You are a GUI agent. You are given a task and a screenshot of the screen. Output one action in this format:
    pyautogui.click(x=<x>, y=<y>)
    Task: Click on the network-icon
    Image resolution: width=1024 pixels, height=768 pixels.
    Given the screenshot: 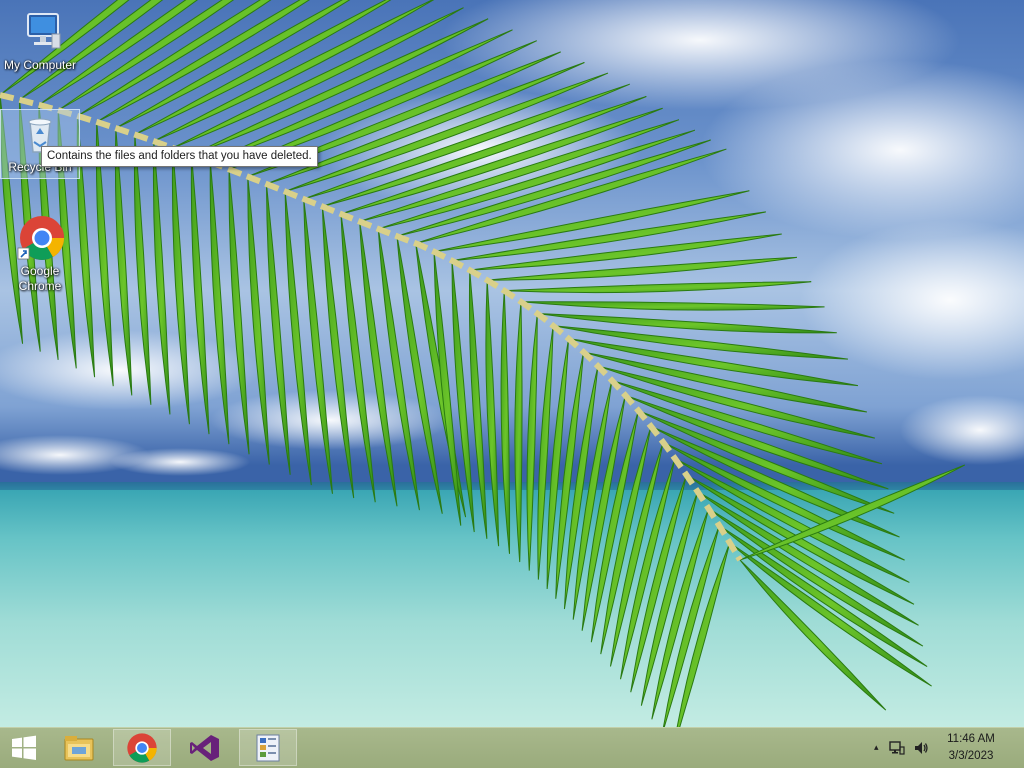 What is the action you would take?
    pyautogui.click(x=896, y=748)
    